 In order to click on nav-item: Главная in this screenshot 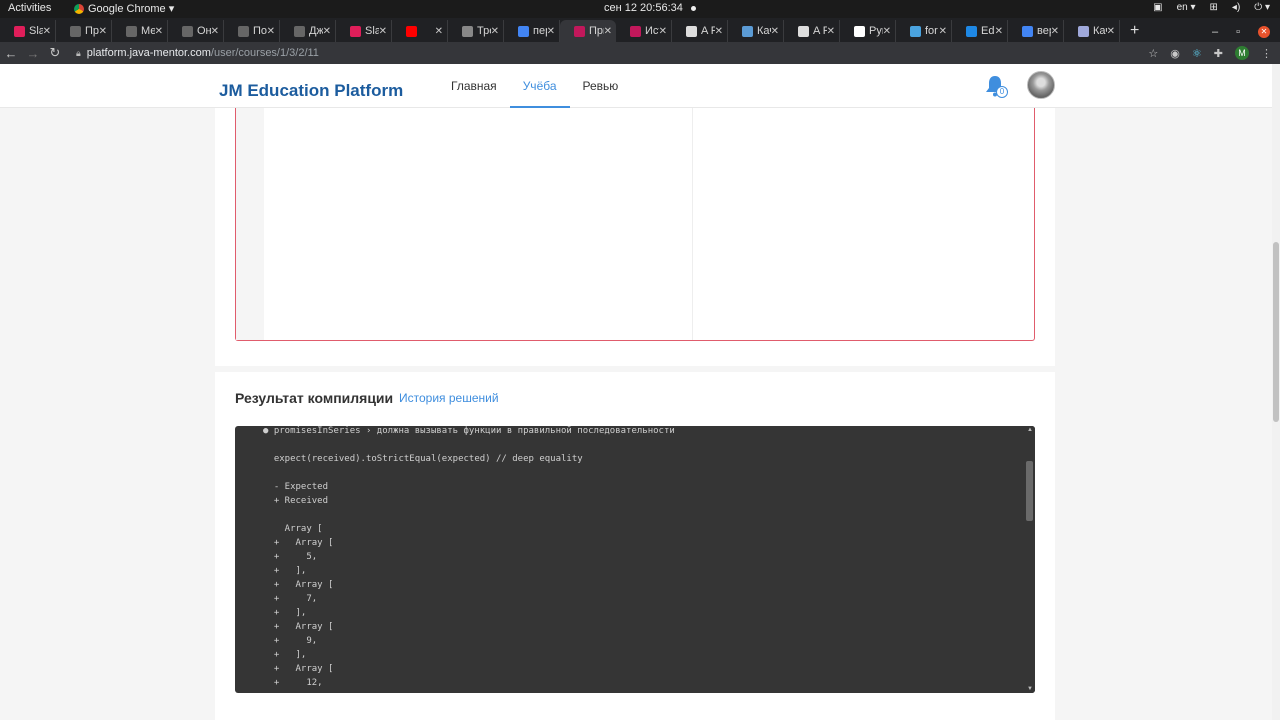, I will do `click(474, 86)`.